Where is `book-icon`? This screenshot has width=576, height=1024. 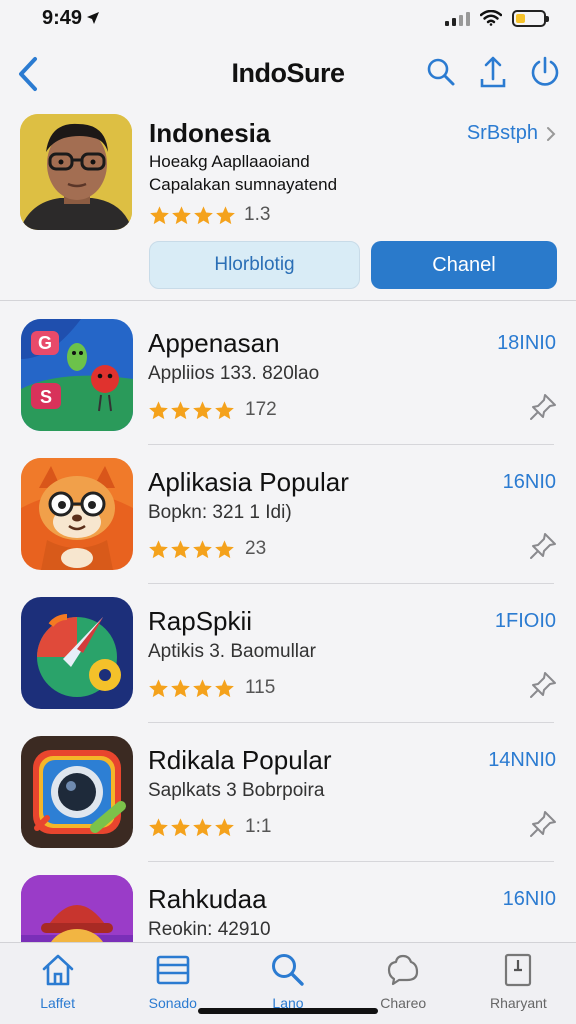
book-icon is located at coordinates (518, 970).